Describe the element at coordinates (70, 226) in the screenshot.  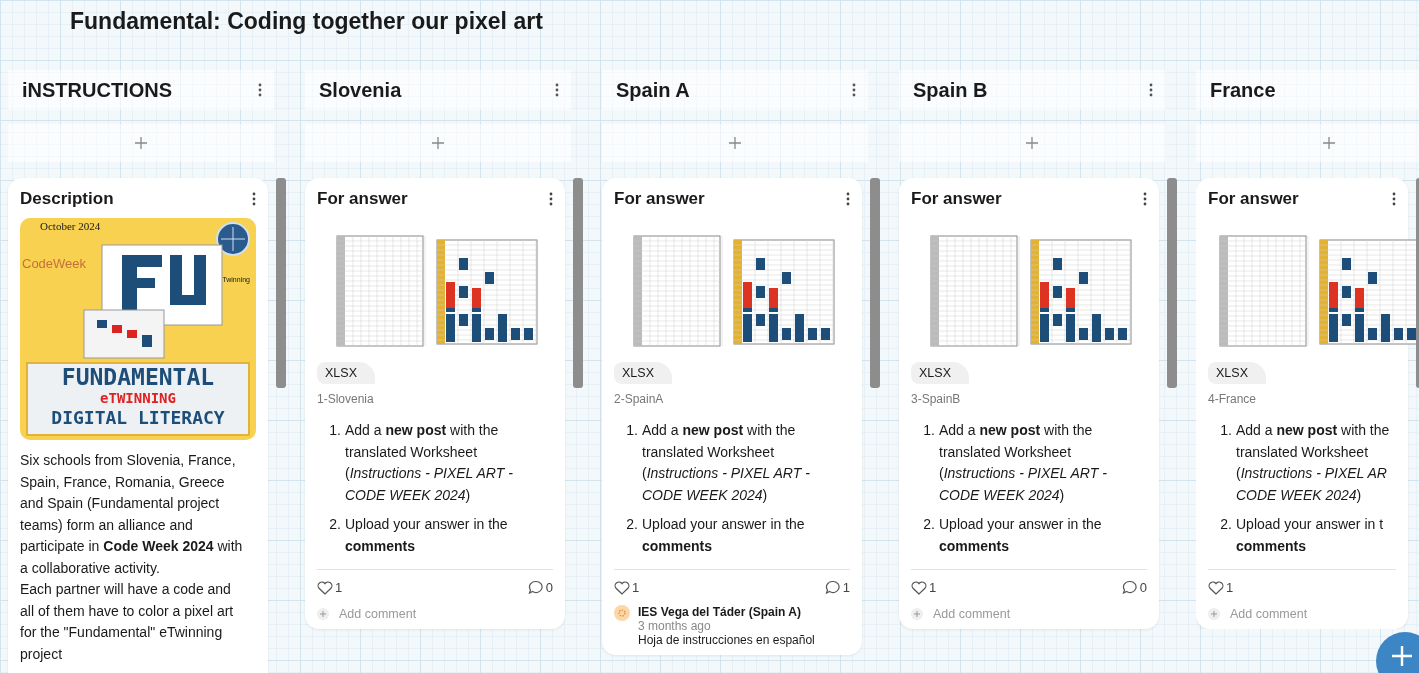
I see `poster-date: October 2024` at that location.